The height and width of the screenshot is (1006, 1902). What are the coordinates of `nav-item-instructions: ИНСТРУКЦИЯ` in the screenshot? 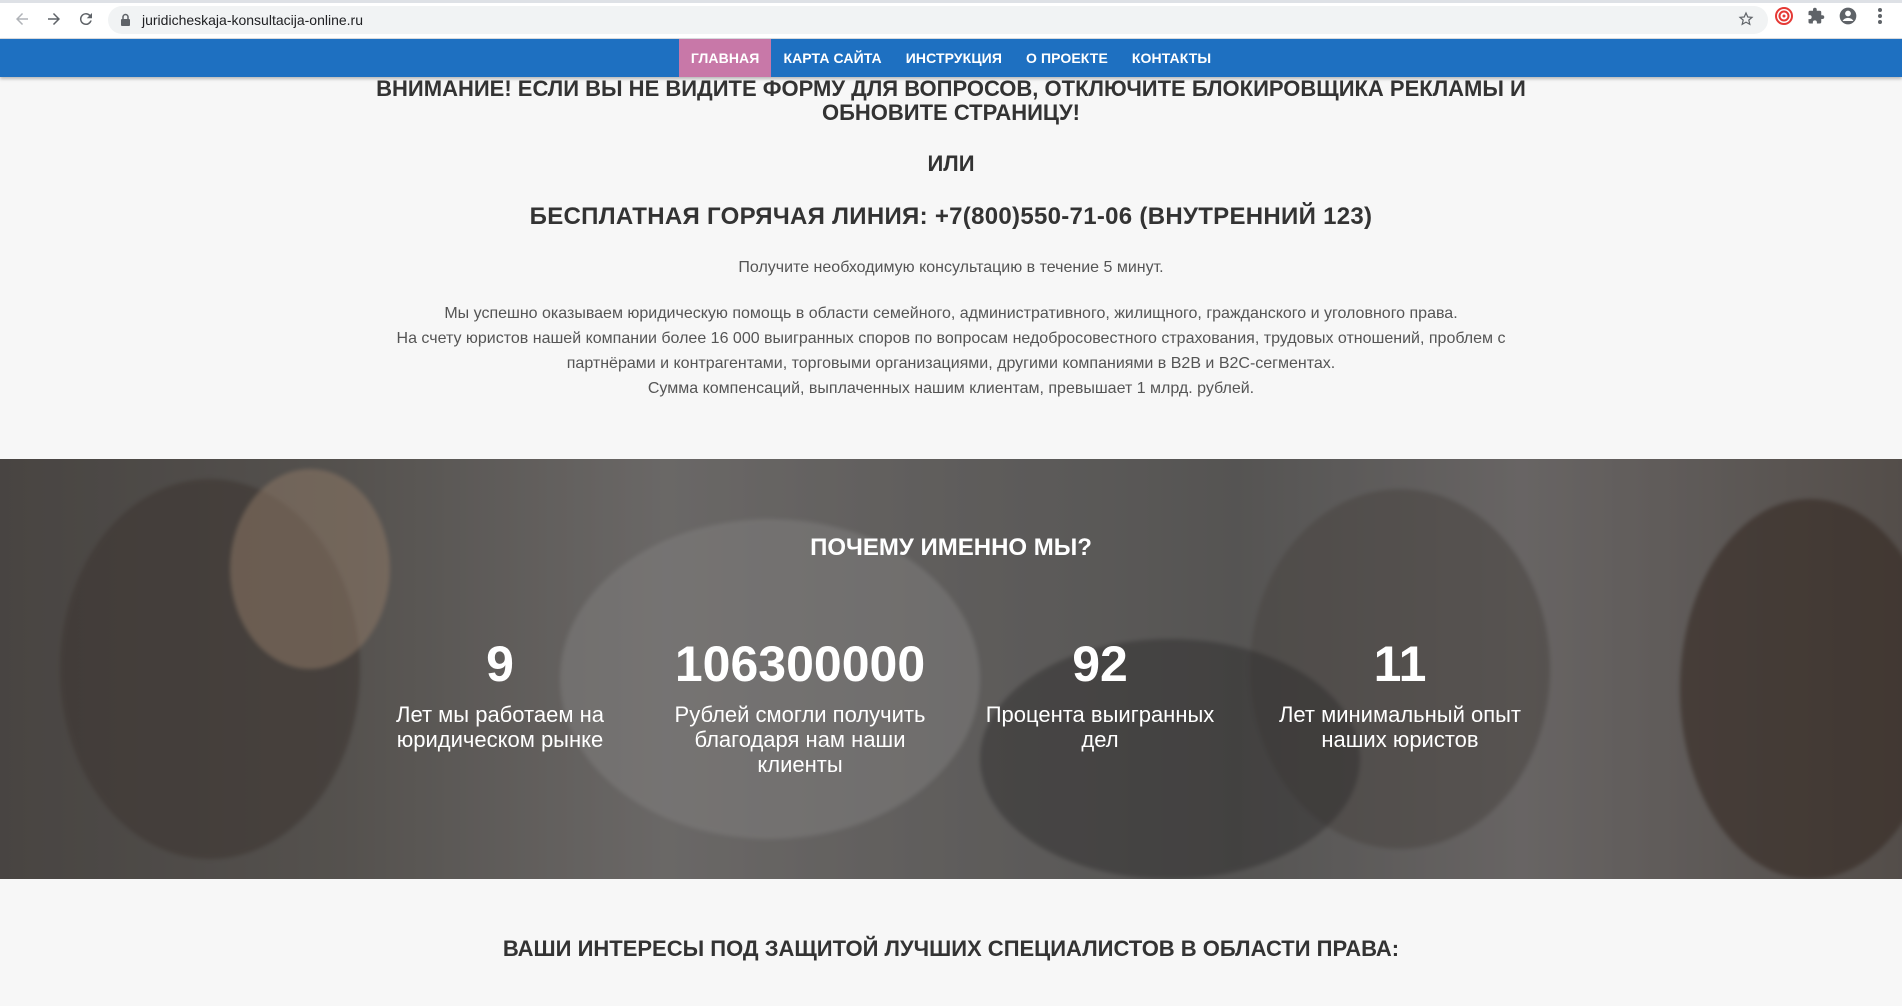 It's located at (954, 58).